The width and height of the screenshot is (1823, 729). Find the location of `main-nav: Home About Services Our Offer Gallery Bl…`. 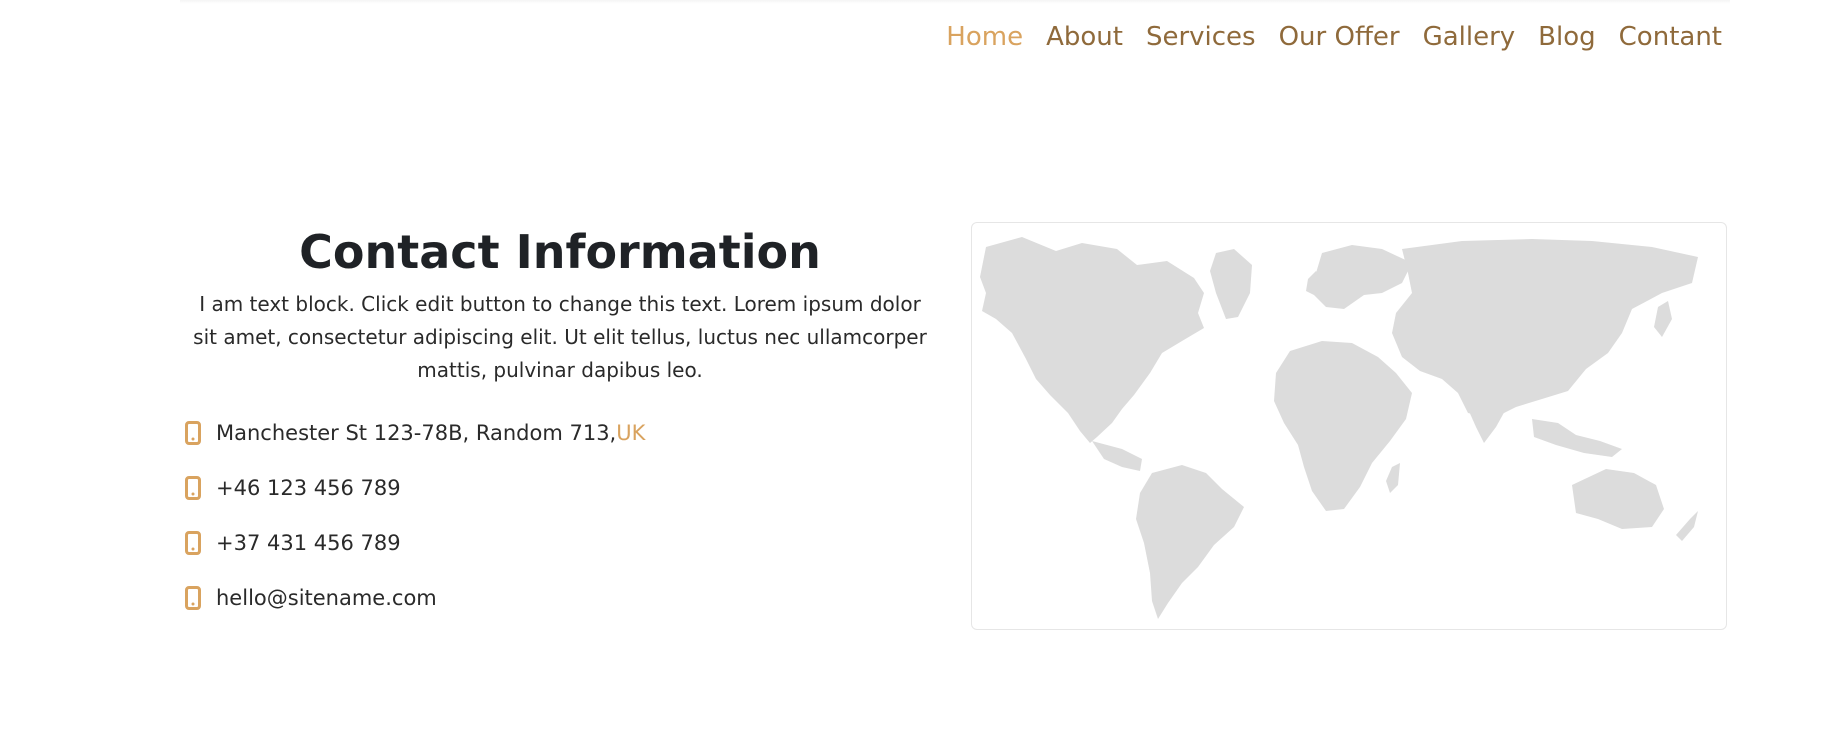

main-nav: Home About Services Our Offer Gallery Bl… is located at coordinates (1322, 37).